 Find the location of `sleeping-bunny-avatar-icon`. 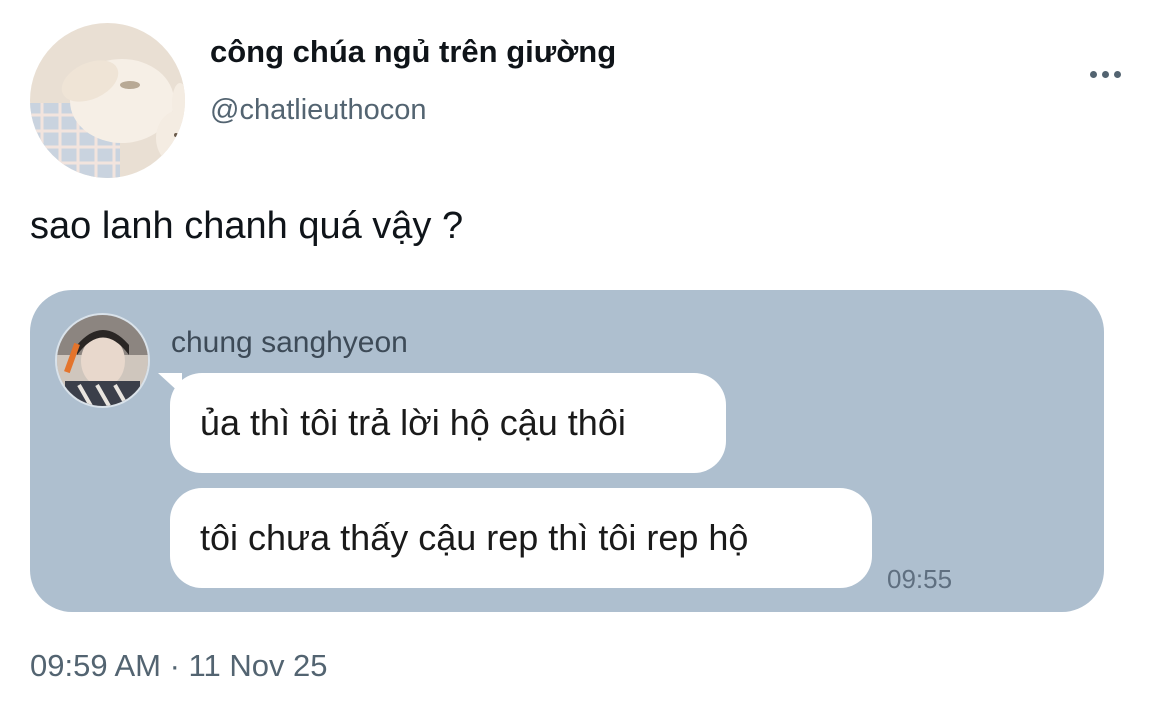

sleeping-bunny-avatar-icon is located at coordinates (107, 100).